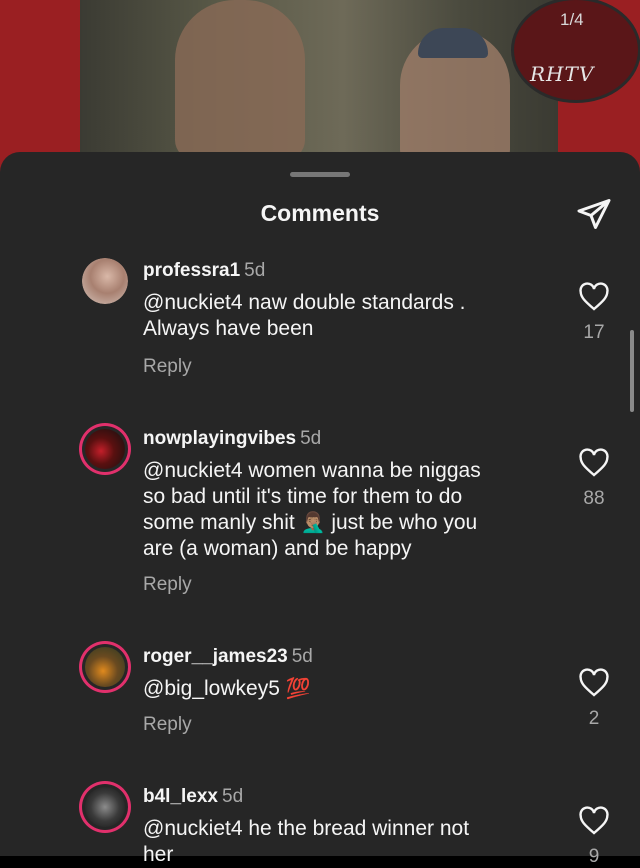 Image resolution: width=640 pixels, height=868 pixels. What do you see at coordinates (219, 438) in the screenshot?
I see `username: nowplayingvibes` at bounding box center [219, 438].